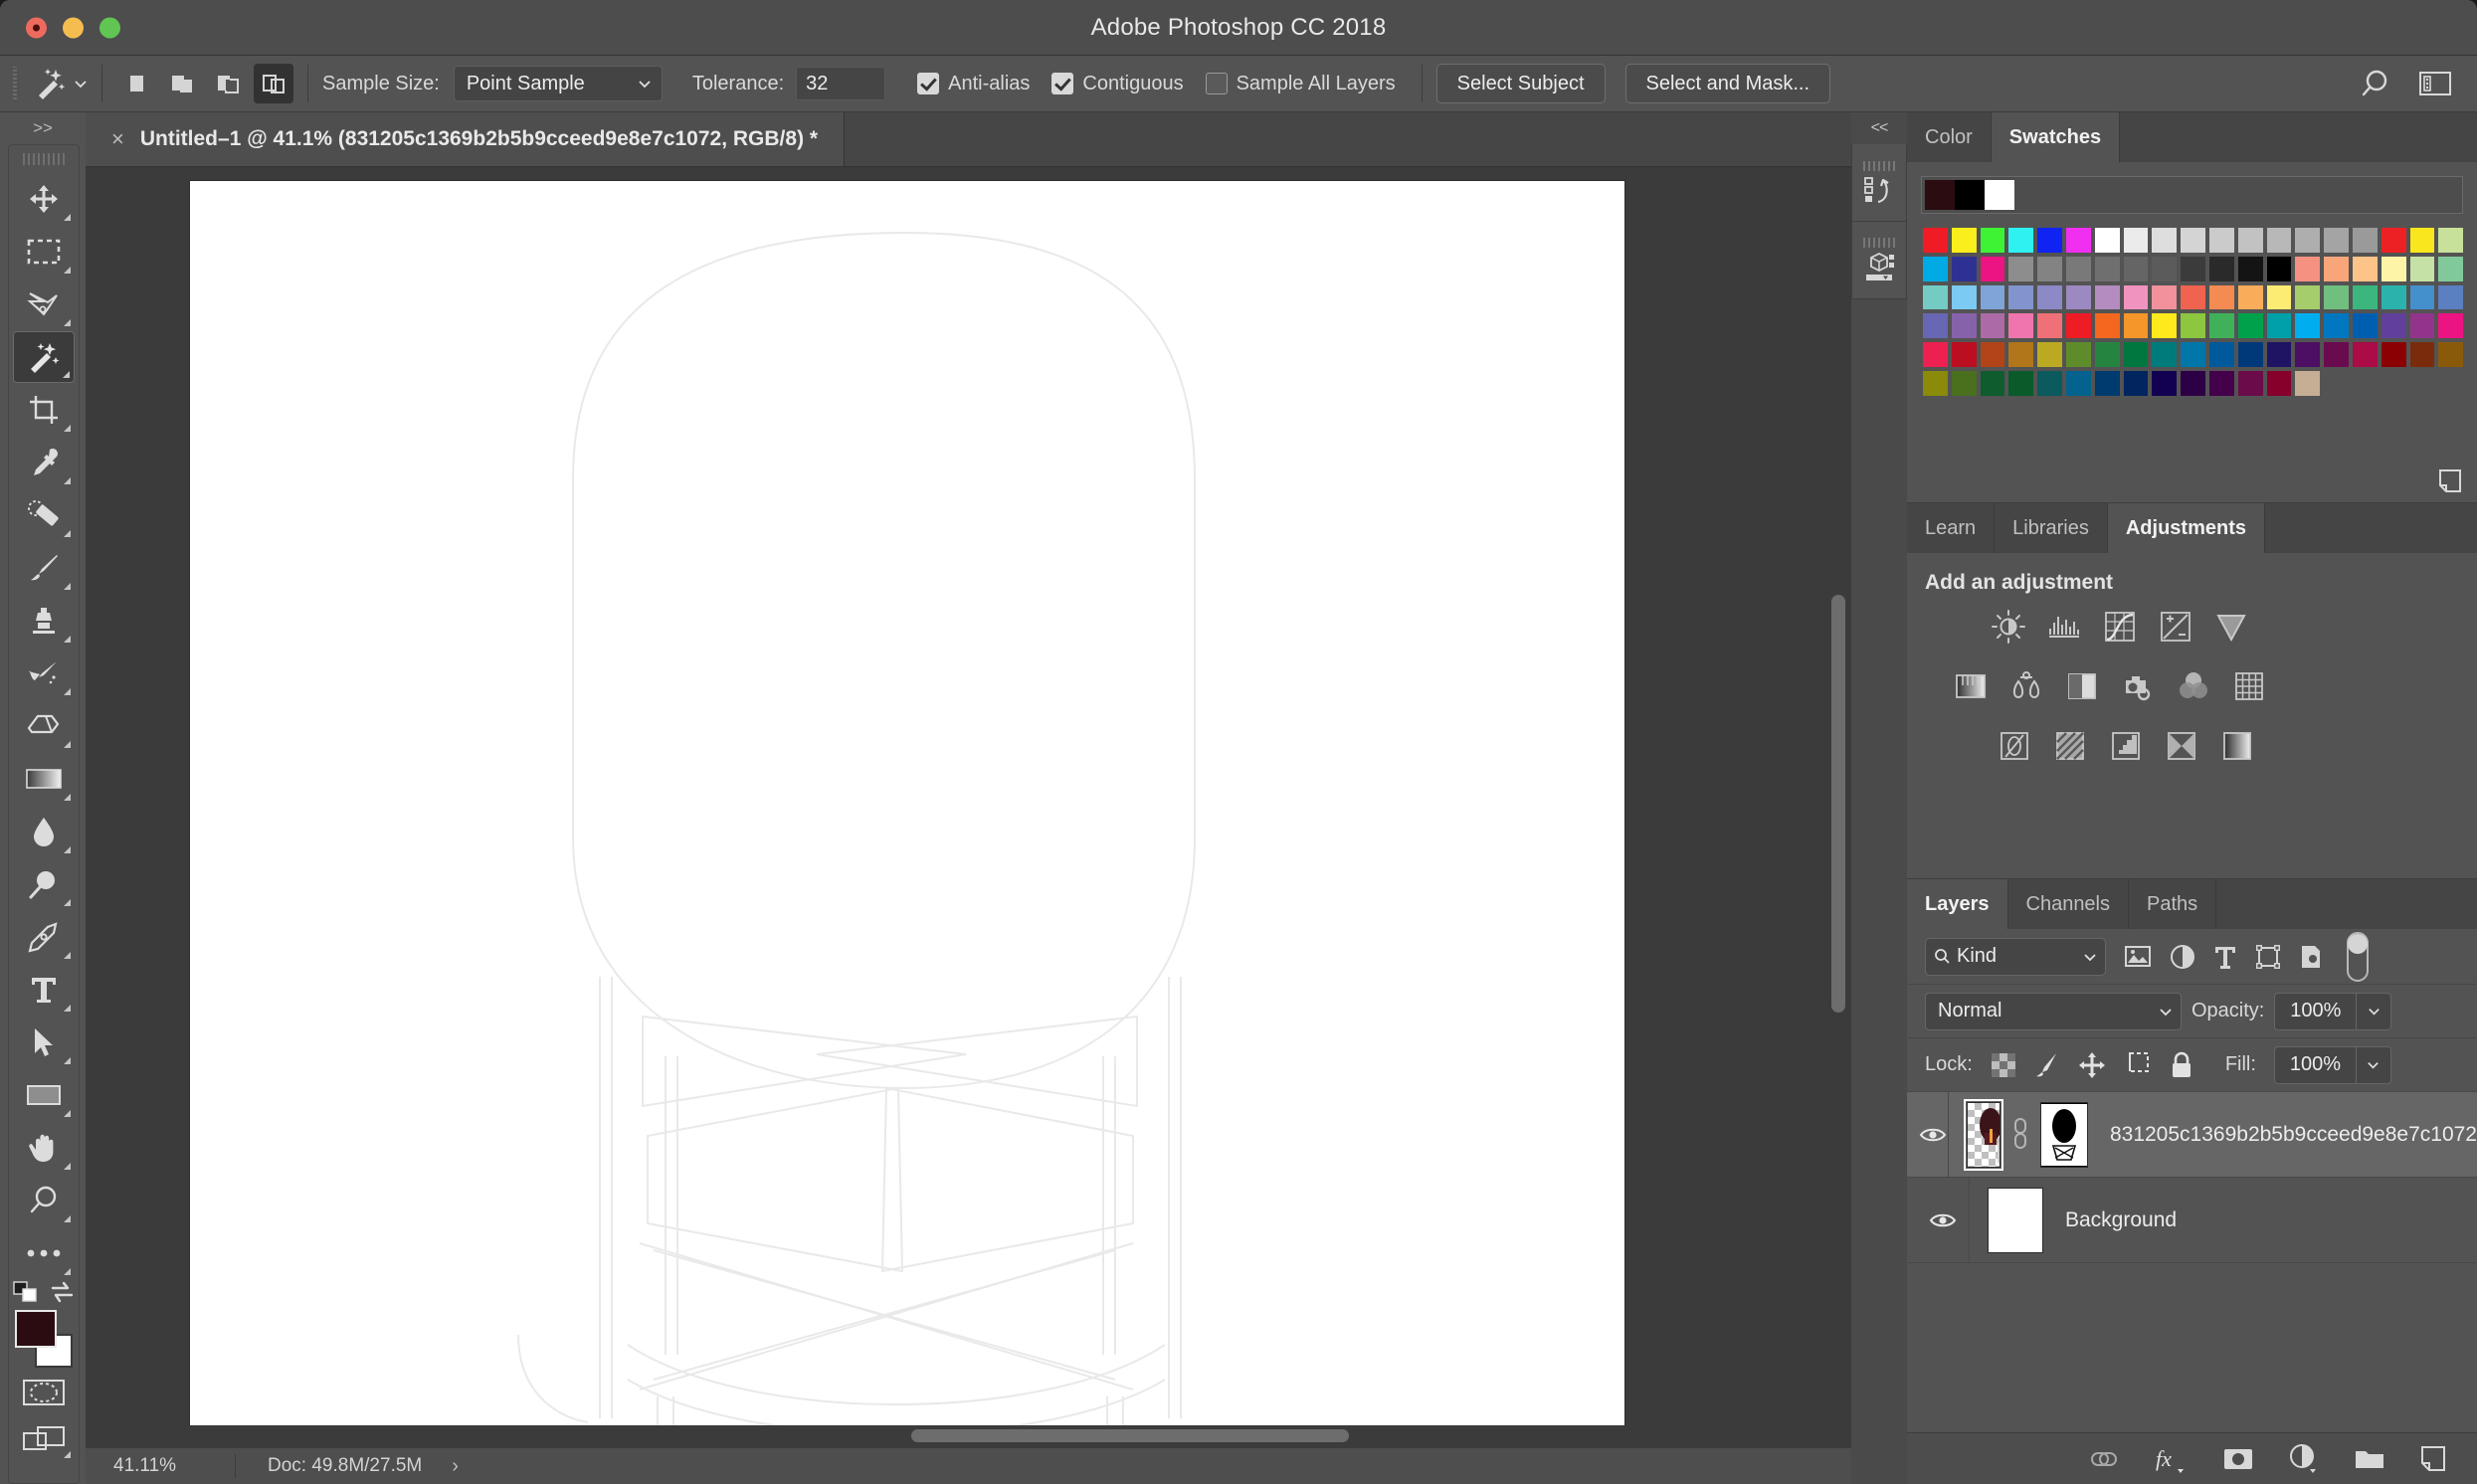 The height and width of the screenshot is (1484, 2477). What do you see at coordinates (44, 357) in the screenshot?
I see `magic-wand-tool` at bounding box center [44, 357].